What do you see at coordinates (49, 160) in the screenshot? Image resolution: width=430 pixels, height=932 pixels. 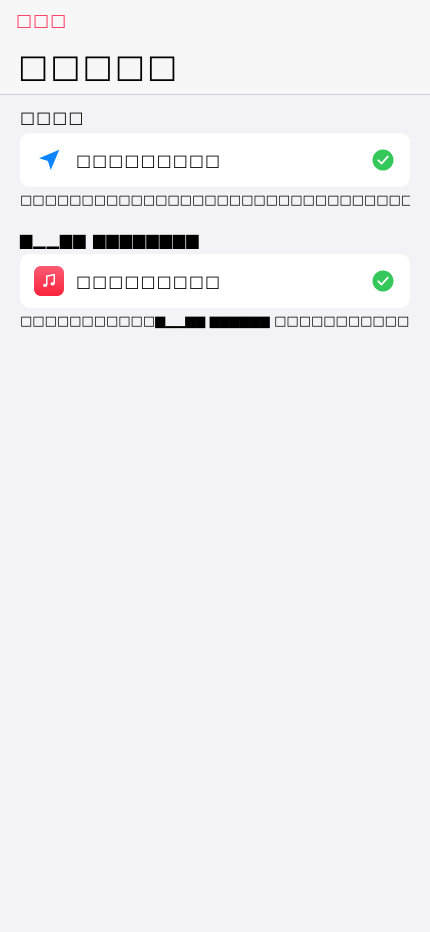 I see `location-arrow-icon` at bounding box center [49, 160].